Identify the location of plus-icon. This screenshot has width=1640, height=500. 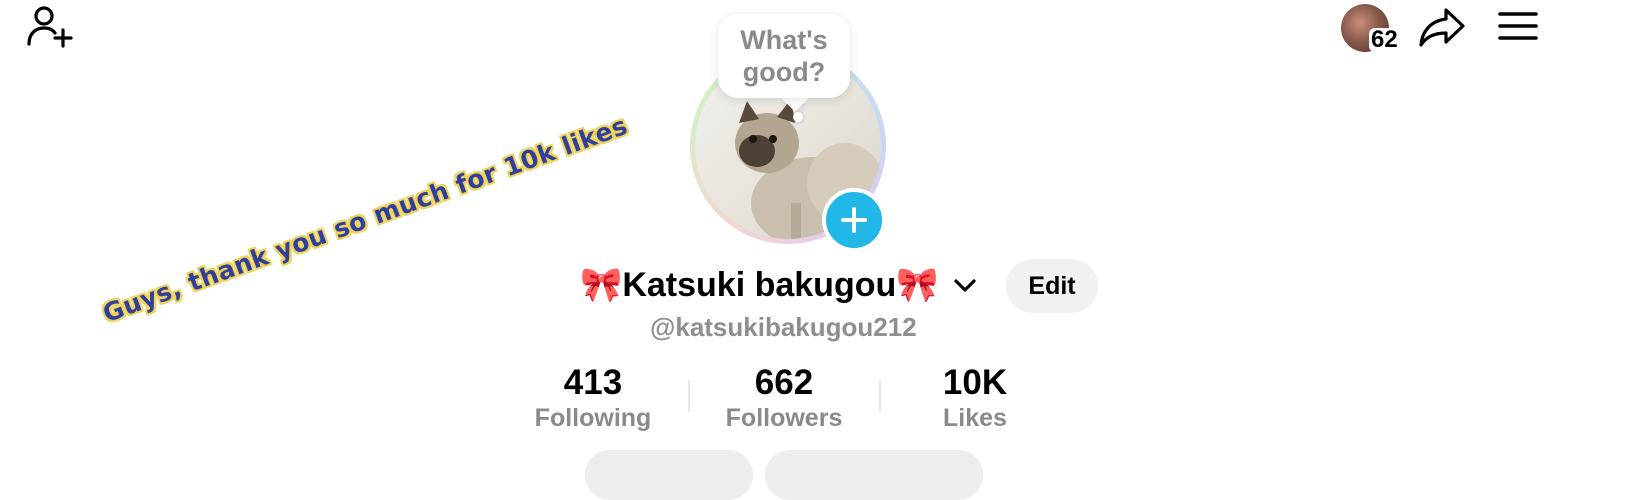
(854, 220).